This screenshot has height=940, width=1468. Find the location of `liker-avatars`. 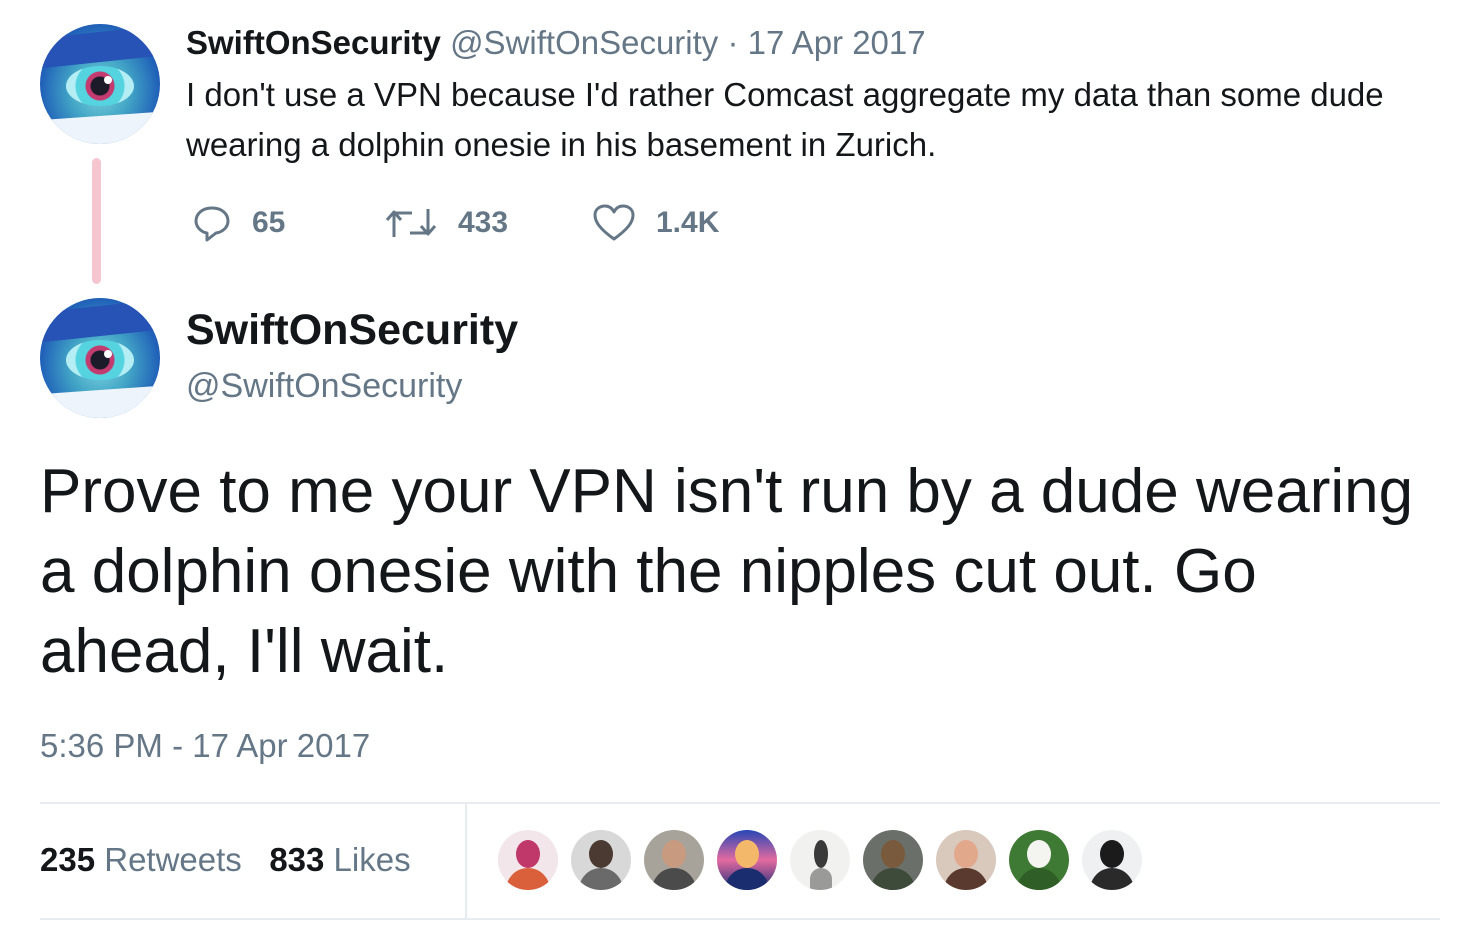

liker-avatars is located at coordinates (820, 860).